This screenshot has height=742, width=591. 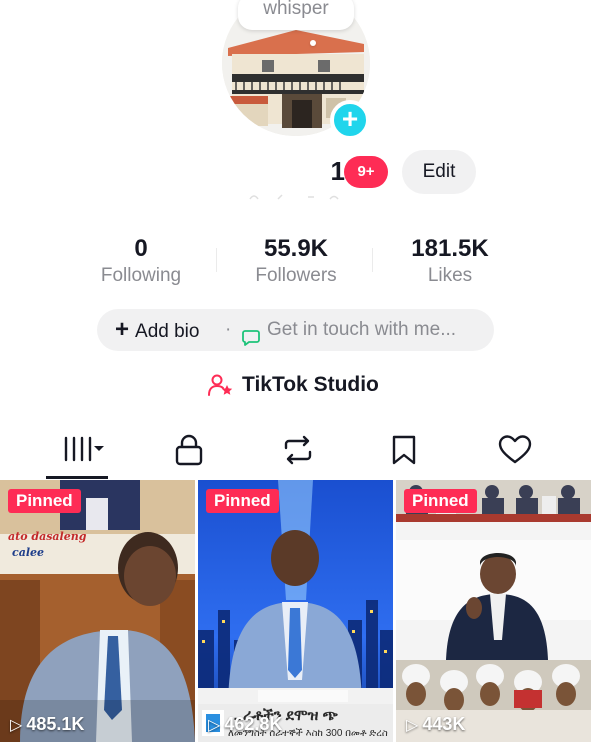 I want to click on video-2-image, so click(x=295, y=611).